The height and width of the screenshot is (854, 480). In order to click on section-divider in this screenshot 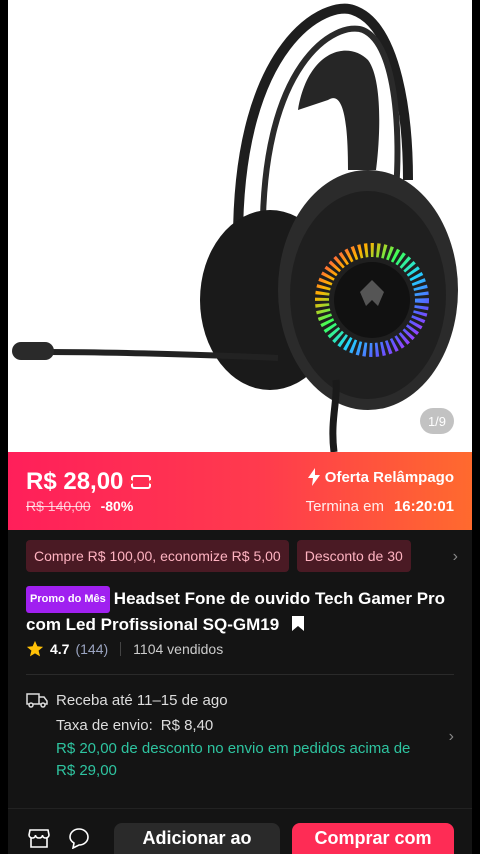, I will do `click(240, 674)`.